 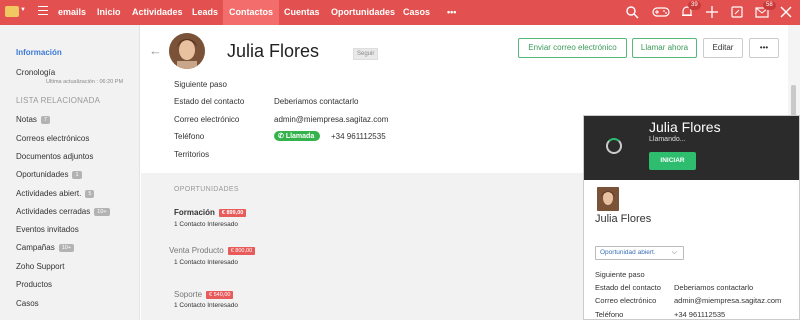 What do you see at coordinates (206, 189) in the screenshot?
I see `opportunities-heading: OPORTUNIDADES` at bounding box center [206, 189].